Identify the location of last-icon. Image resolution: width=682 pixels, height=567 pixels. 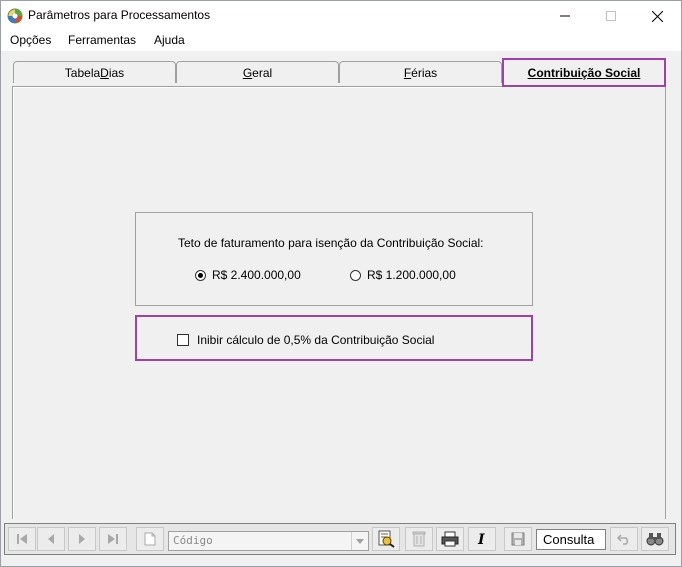
(113, 539).